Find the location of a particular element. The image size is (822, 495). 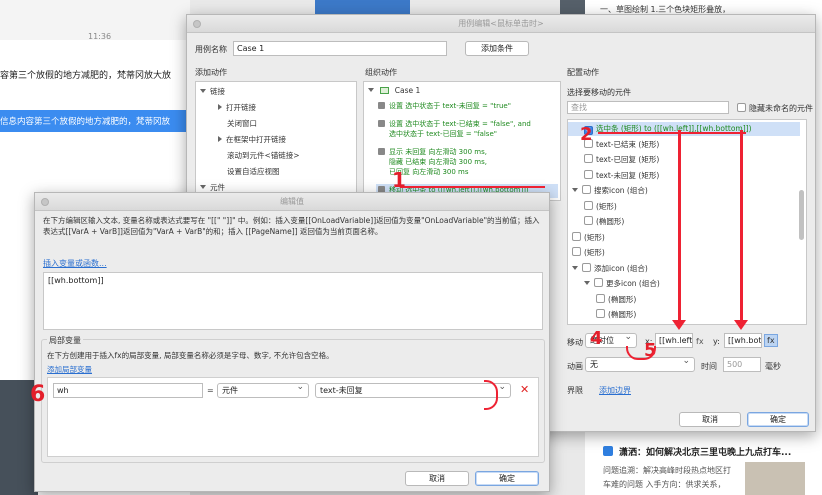

background-news-icon is located at coordinates (608, 451).